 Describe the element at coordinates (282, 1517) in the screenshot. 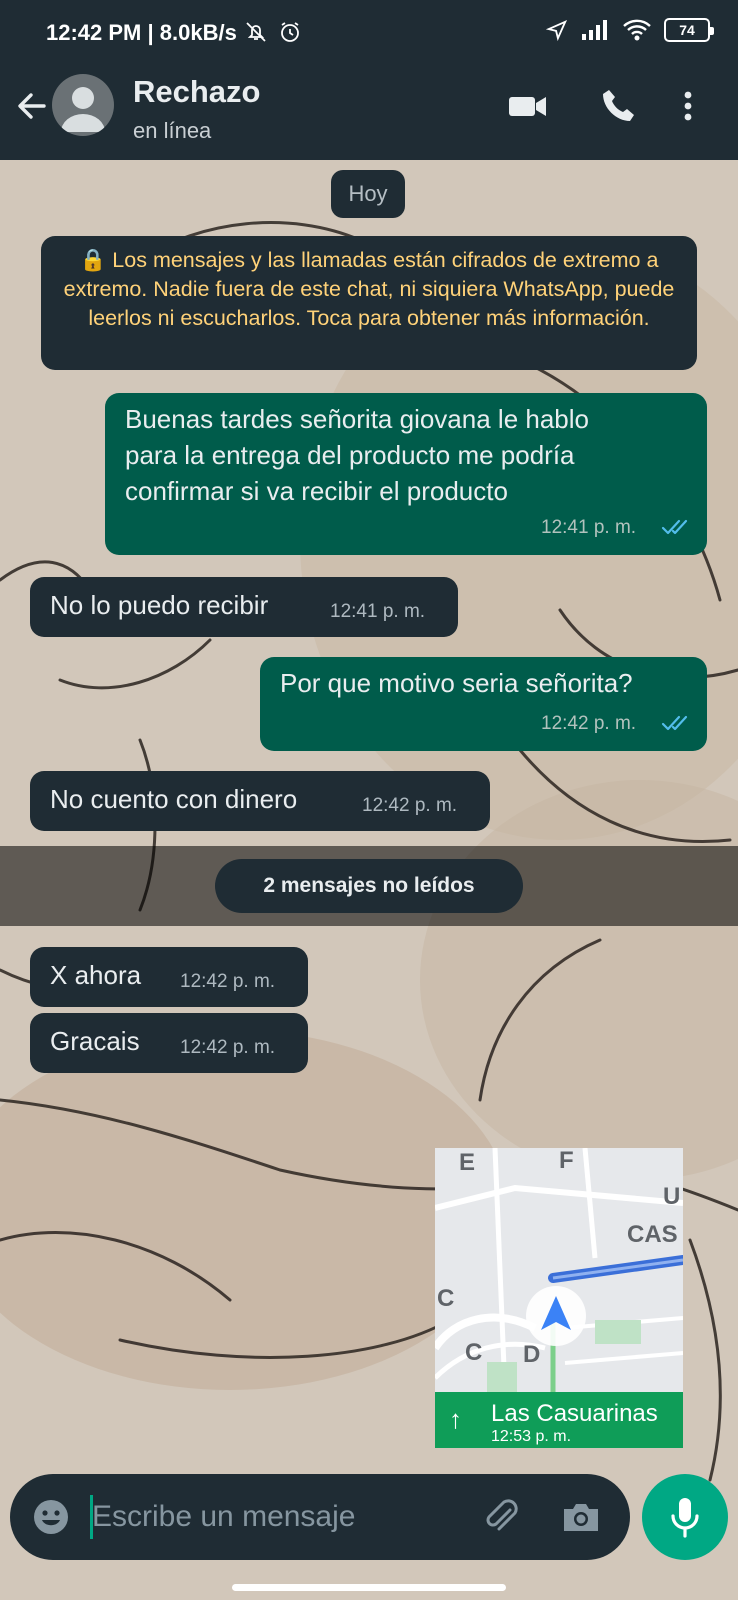

I see `message-input` at that location.